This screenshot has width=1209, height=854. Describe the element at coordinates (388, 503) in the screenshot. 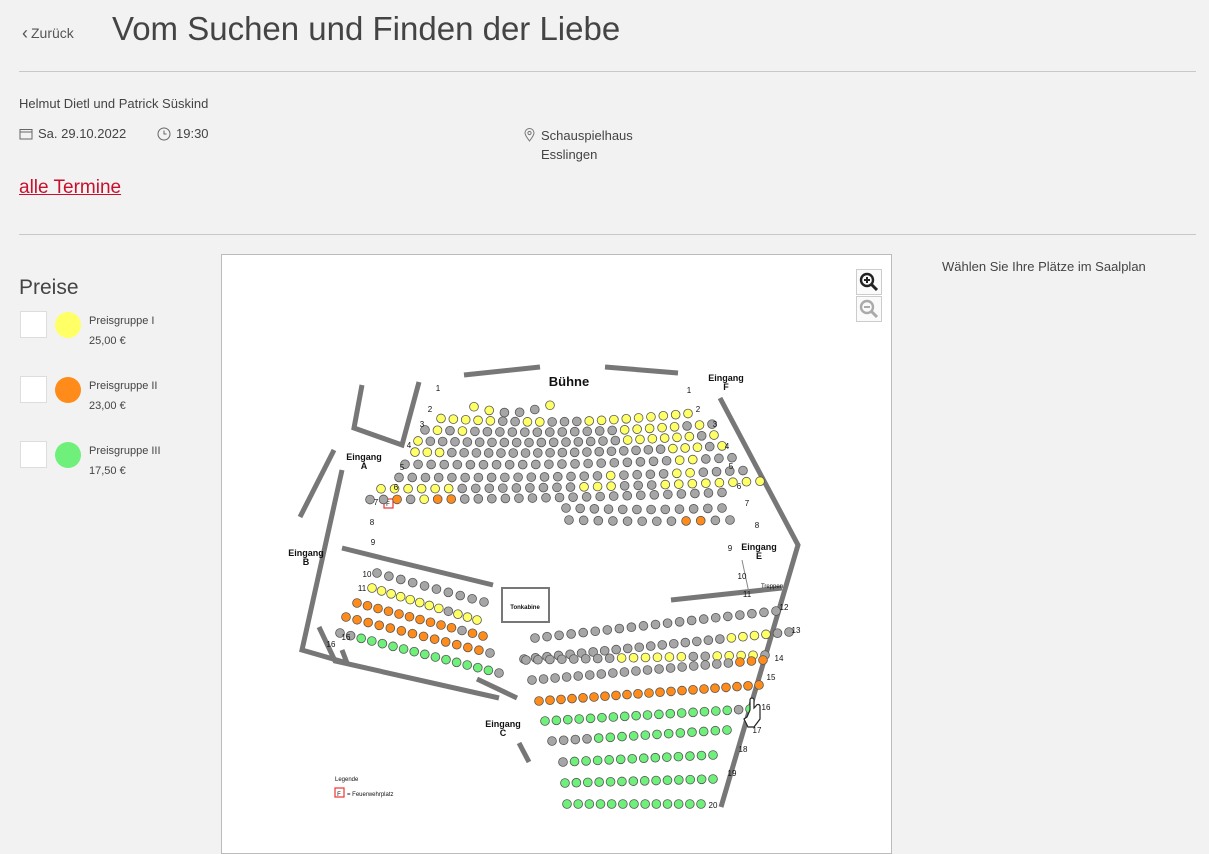

I see `firewatch-seat` at that location.